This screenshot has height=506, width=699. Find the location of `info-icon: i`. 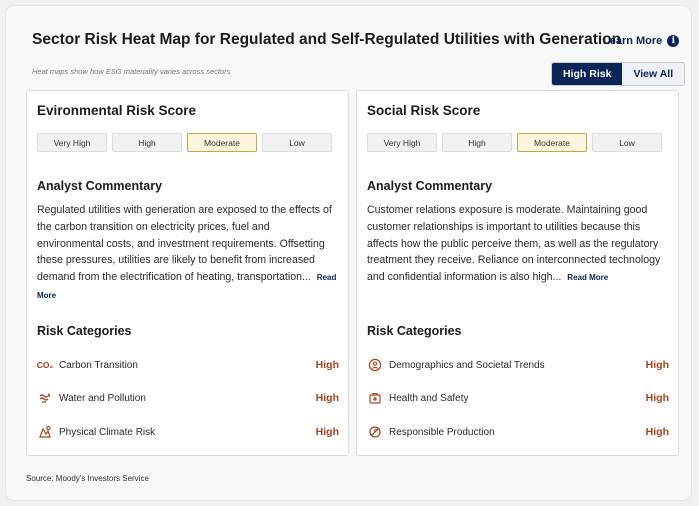

info-icon: i is located at coordinates (673, 41).